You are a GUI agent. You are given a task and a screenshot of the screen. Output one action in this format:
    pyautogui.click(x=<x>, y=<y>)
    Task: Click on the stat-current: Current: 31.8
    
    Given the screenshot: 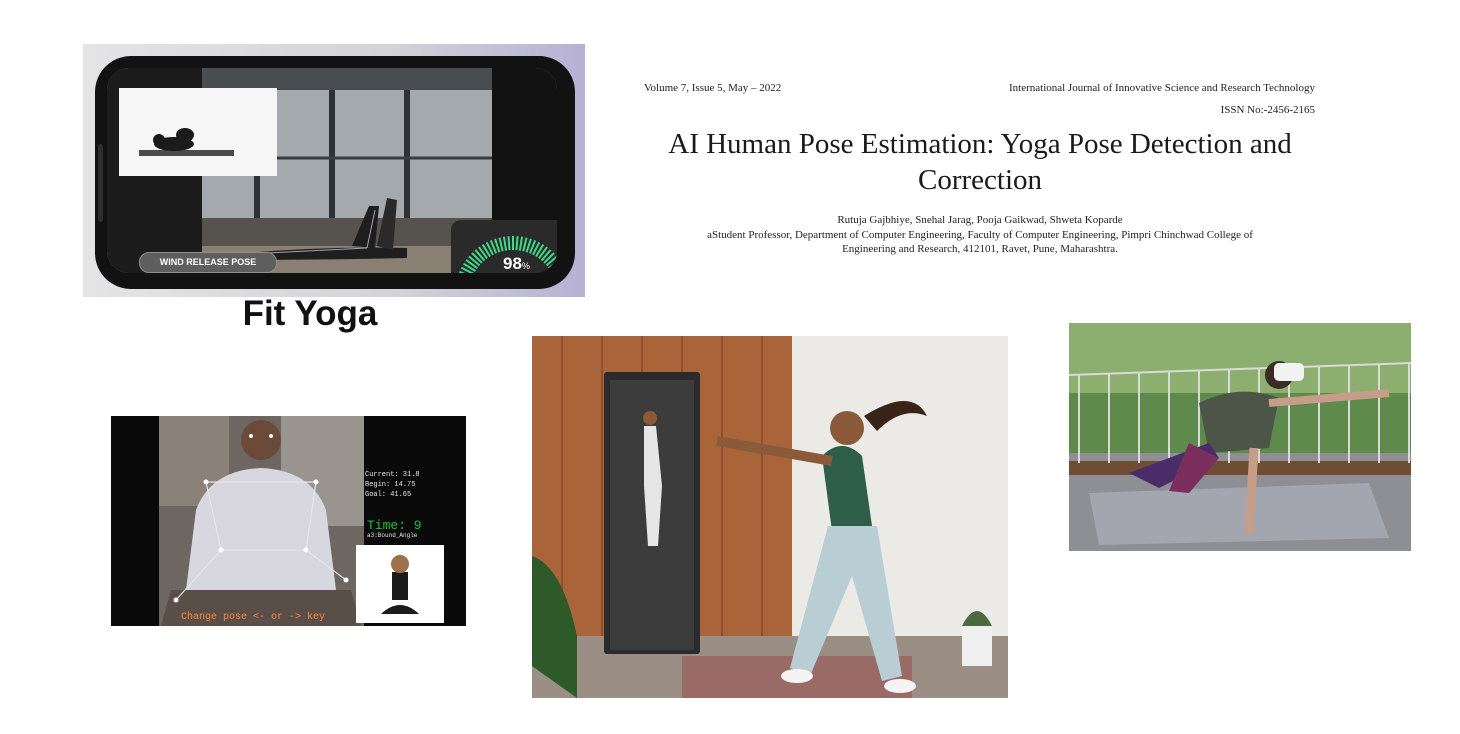 What is the action you would take?
    pyautogui.click(x=392, y=475)
    